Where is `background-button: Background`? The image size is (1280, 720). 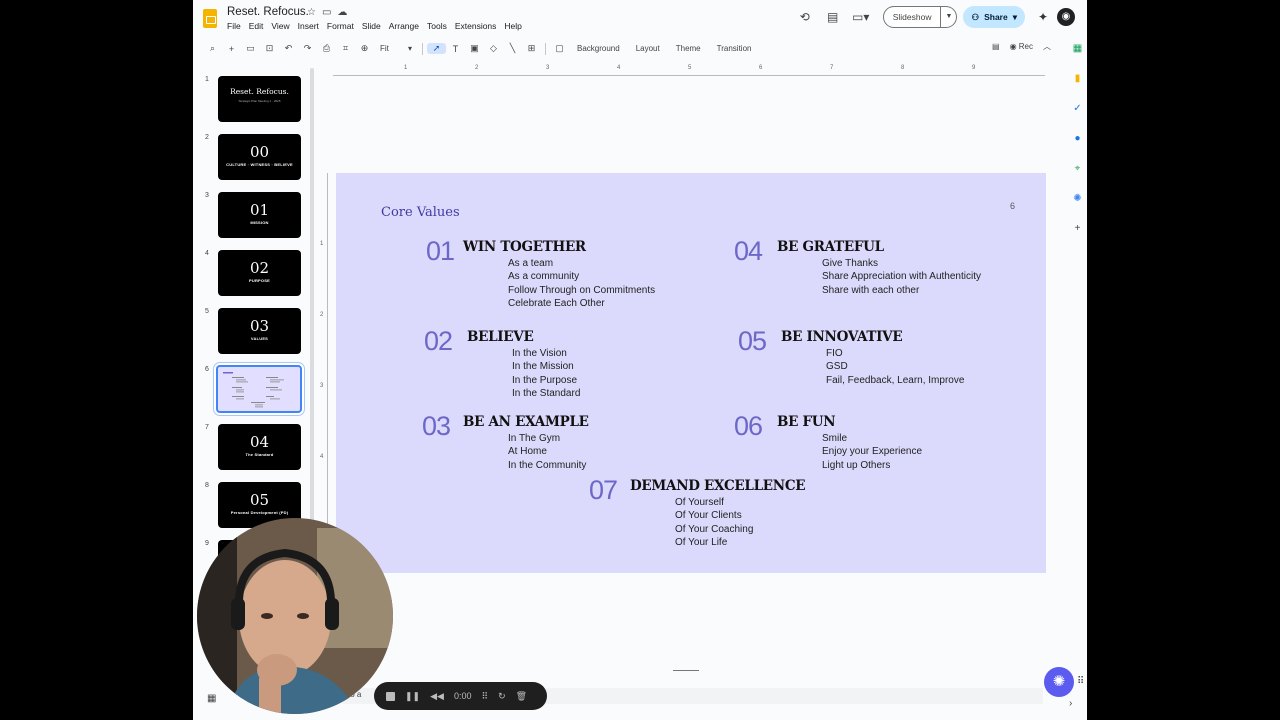
background-button: Background is located at coordinates (598, 48).